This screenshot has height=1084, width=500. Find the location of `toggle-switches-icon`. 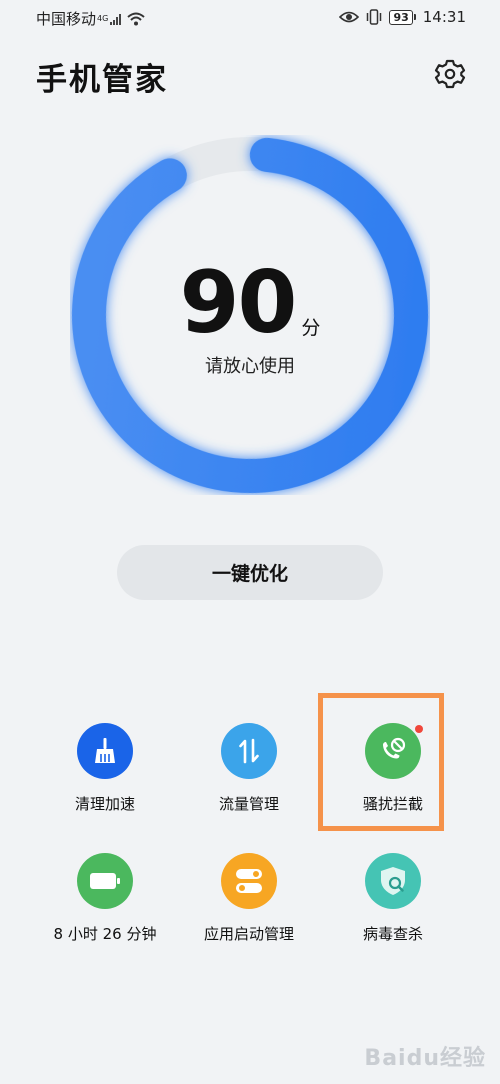

toggle-switches-icon is located at coordinates (249, 881).